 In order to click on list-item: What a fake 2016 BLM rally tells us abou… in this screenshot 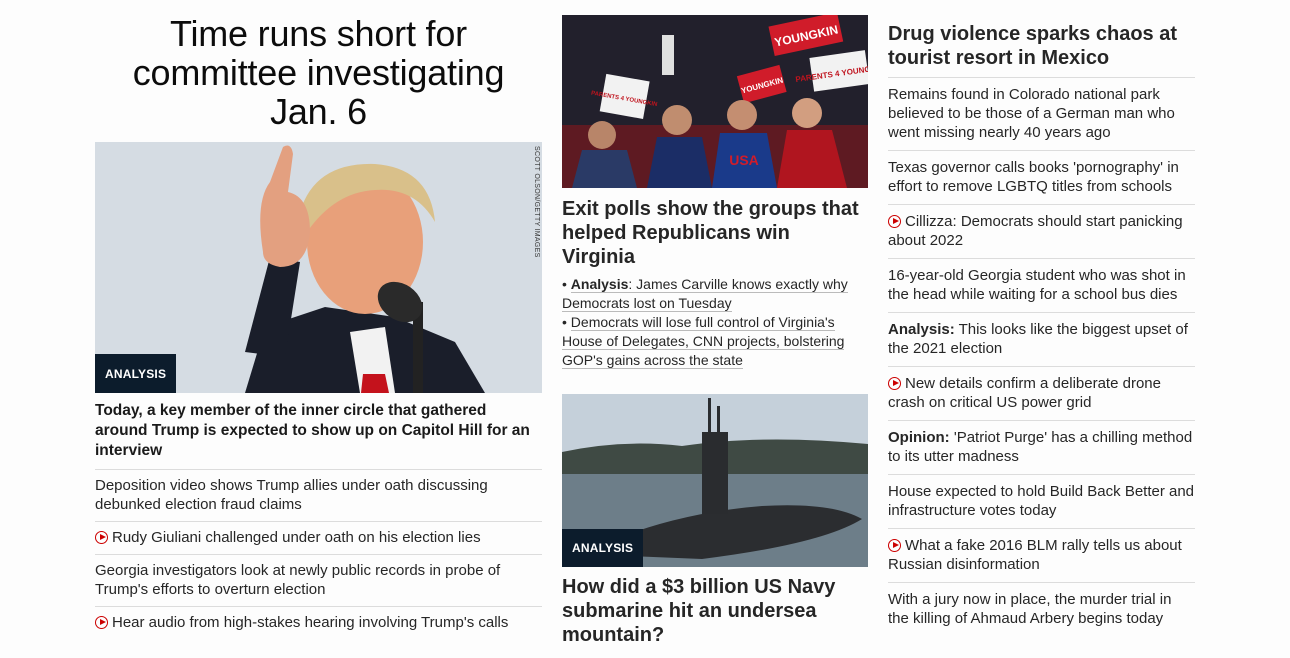, I will do `click(1041, 556)`.